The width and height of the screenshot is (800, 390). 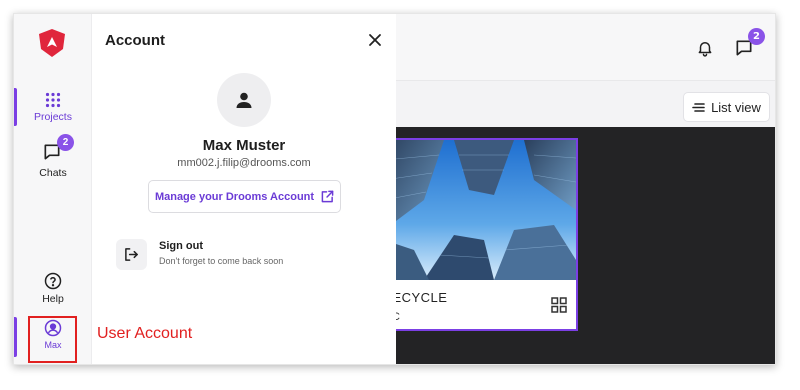 What do you see at coordinates (375, 40) in the screenshot?
I see `close-icon` at bounding box center [375, 40].